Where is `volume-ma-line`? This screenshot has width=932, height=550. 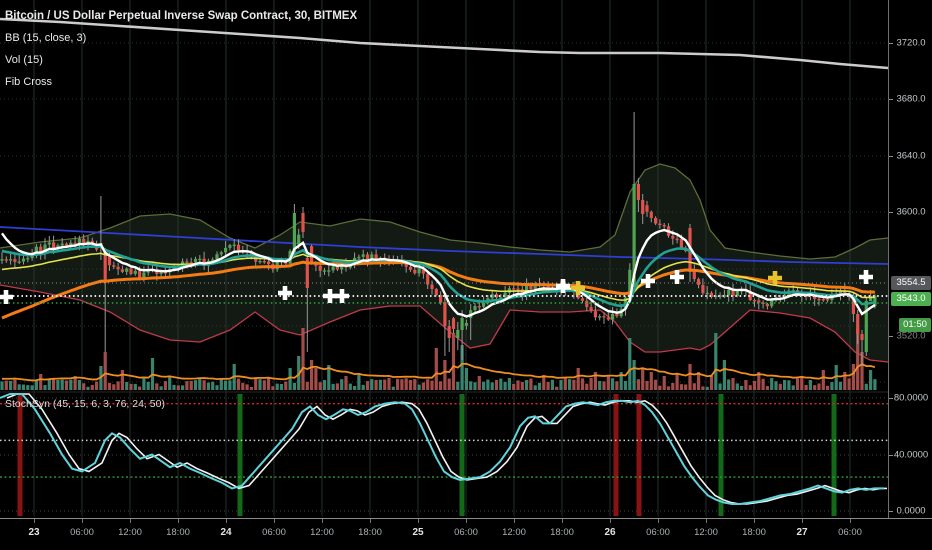
volume-ma-line is located at coordinates (438, 372).